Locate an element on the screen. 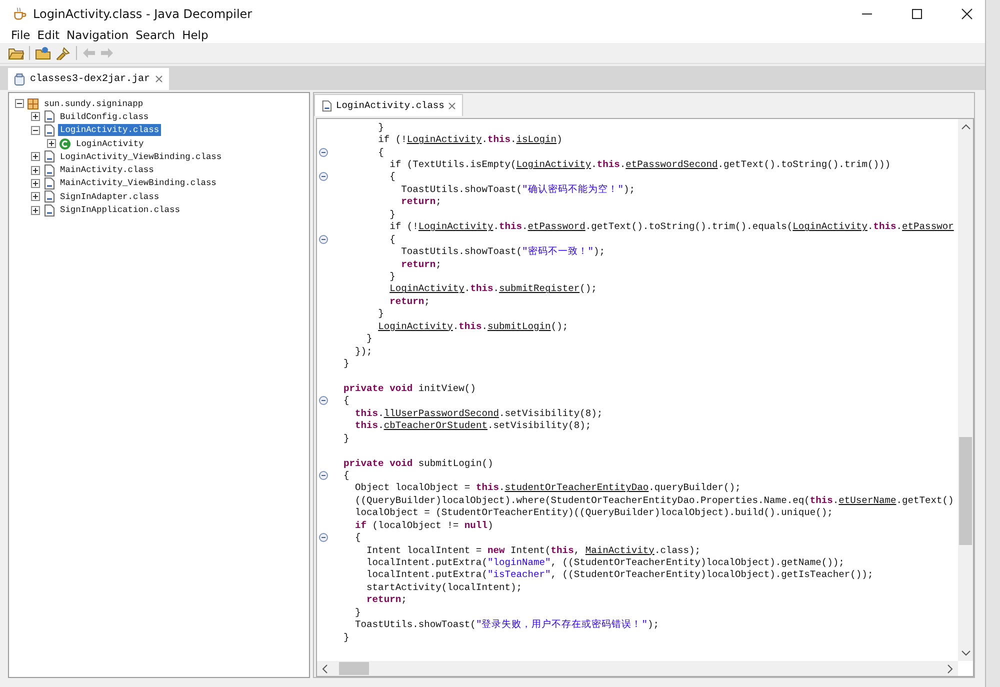 This screenshot has height=687, width=1000. scroll-down-icon is located at coordinates (965, 653).